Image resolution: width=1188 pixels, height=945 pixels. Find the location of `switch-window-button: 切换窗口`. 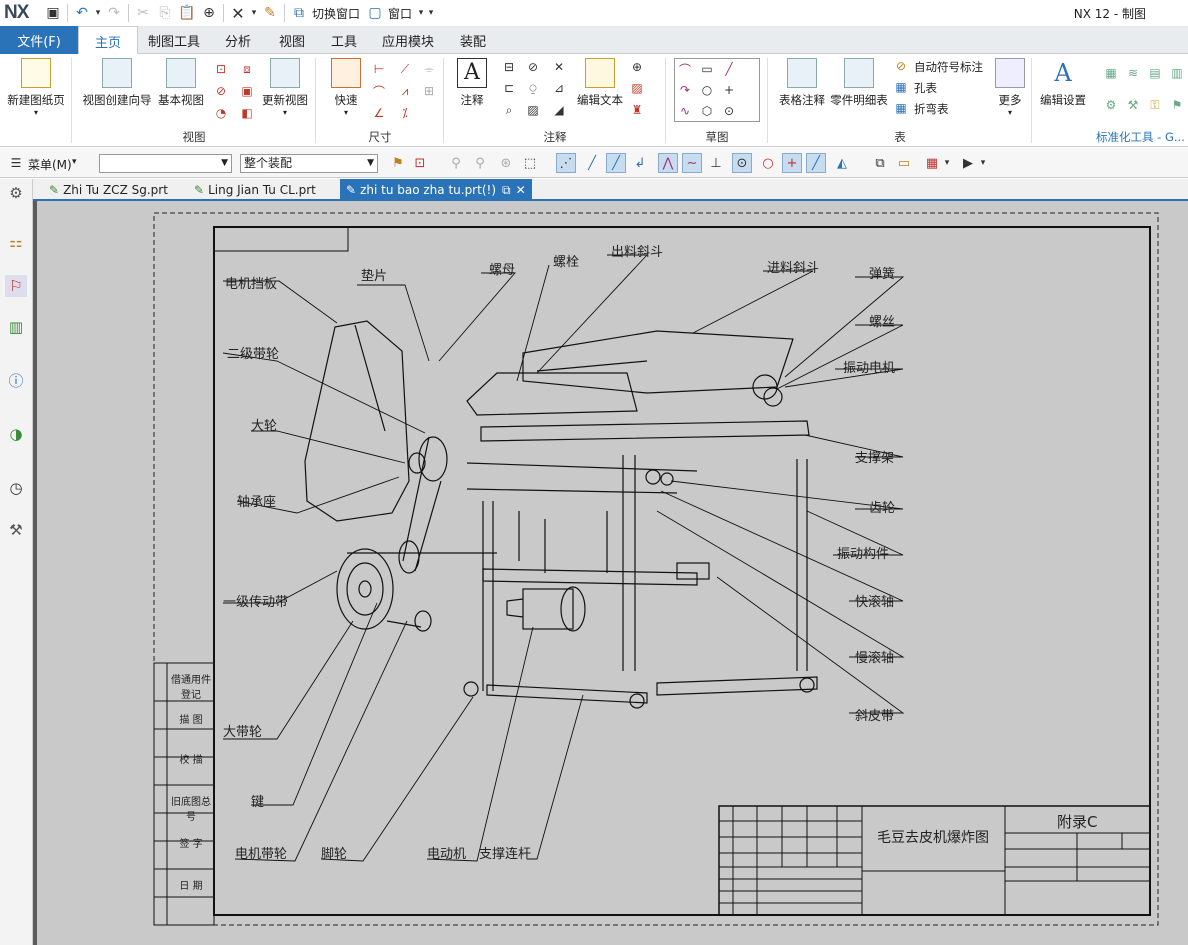

switch-window-button: 切换窗口 is located at coordinates (336, 13).